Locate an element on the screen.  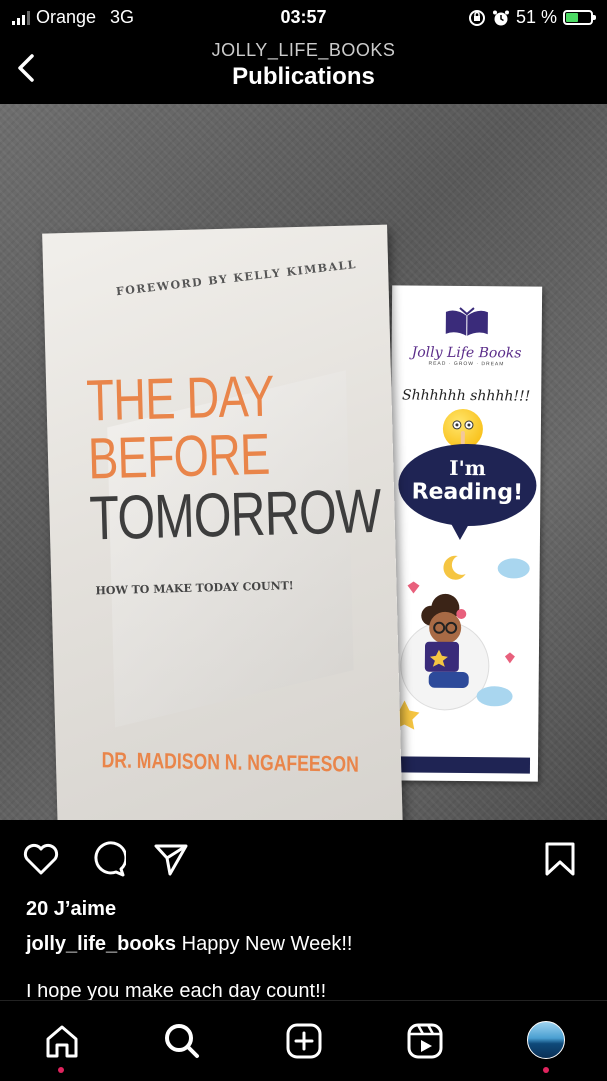
profile-avatar is located at coordinates (547, 1041).